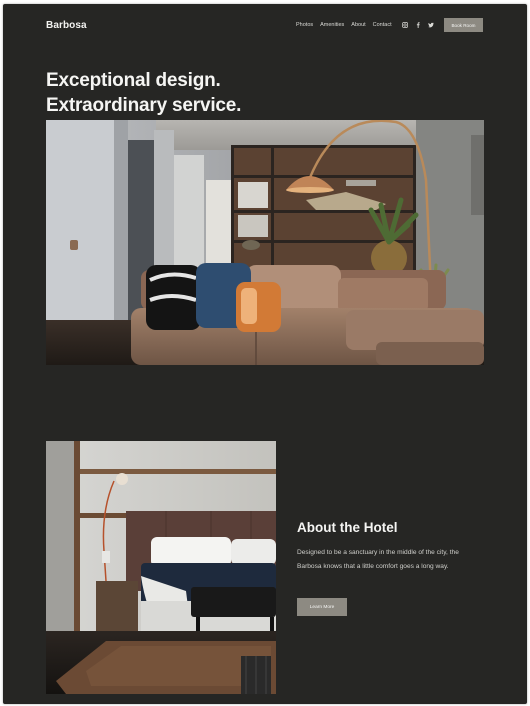 This screenshot has height=706, width=530. I want to click on nav-link-amenities: Amenities, so click(332, 25).